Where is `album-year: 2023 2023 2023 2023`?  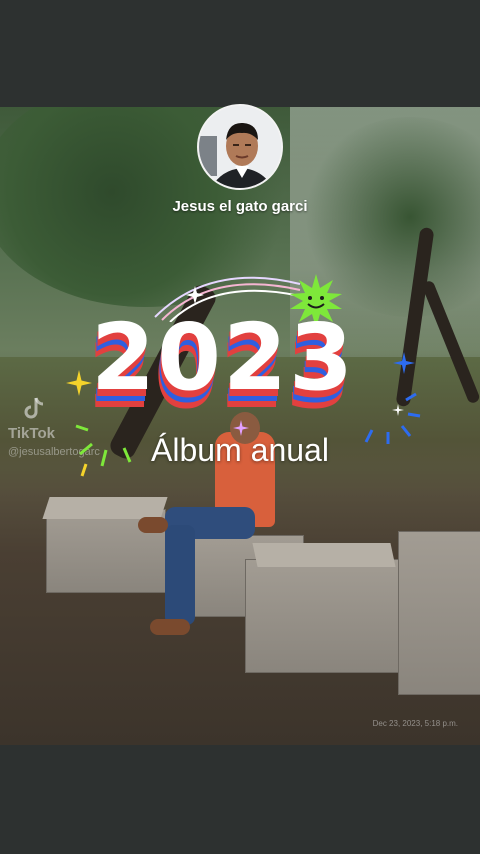 album-year: 2023 2023 2023 2023 is located at coordinates (244, 369).